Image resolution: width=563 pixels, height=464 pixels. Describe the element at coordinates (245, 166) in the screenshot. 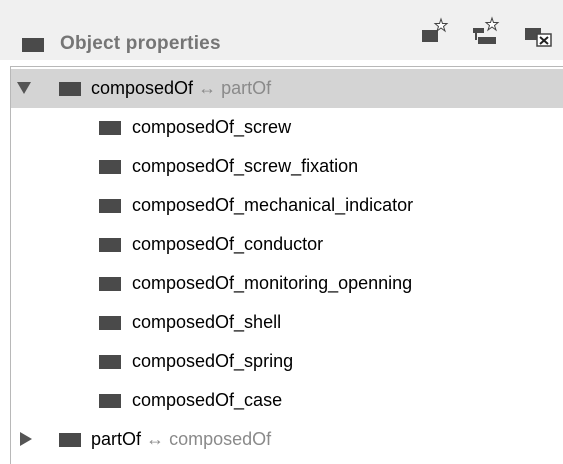

I see `tree-node-label: composedOf_screw_fixation` at that location.